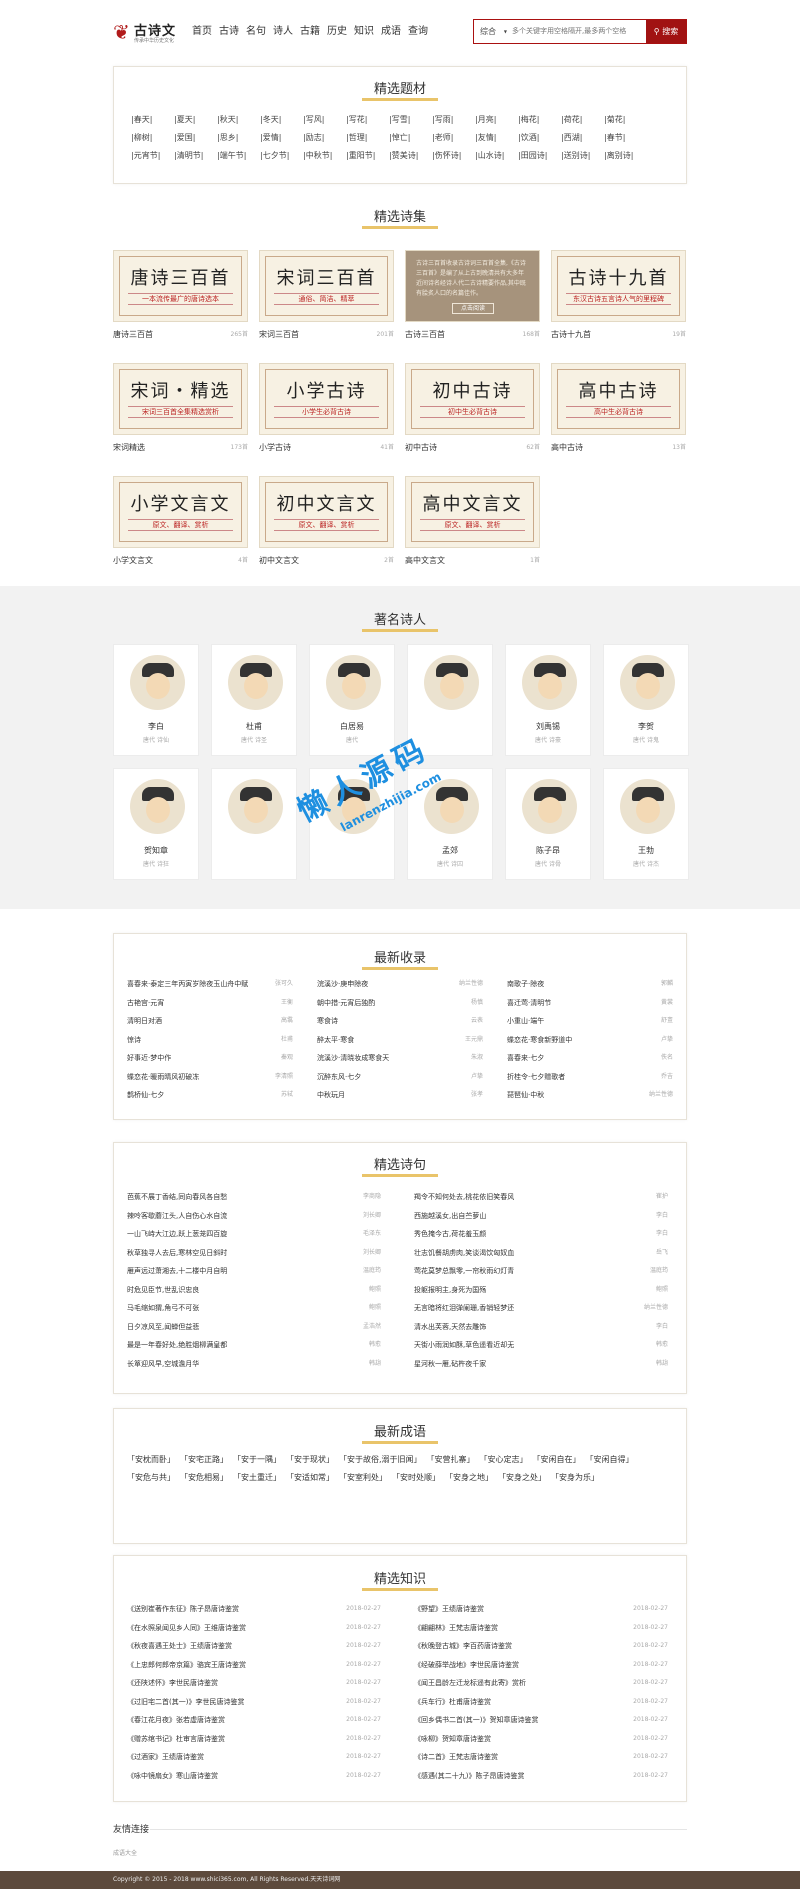 The width and height of the screenshot is (800, 1889). I want to click on knowledge-title-link: 《过酒家》王绩唐诗鉴赏, so click(165, 1757).